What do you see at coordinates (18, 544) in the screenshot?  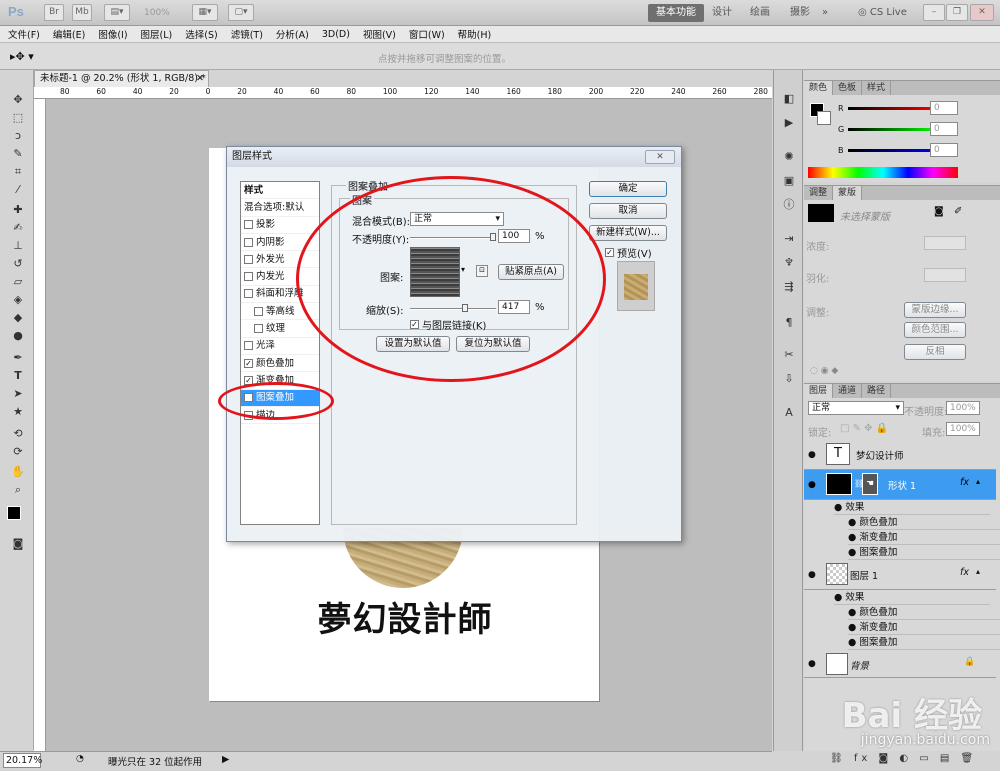 I see `quick-mask-icon: ◙` at bounding box center [18, 544].